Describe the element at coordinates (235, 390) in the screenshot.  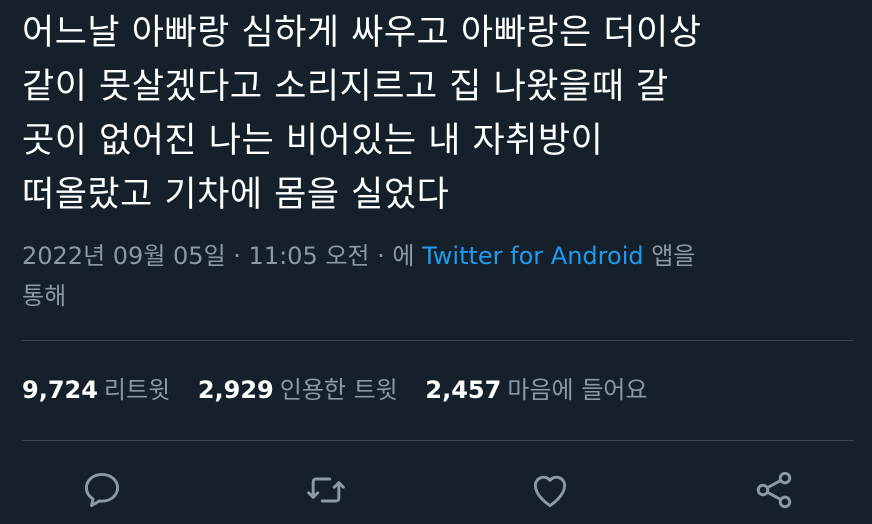
I see `quotes-count: 2,929` at that location.